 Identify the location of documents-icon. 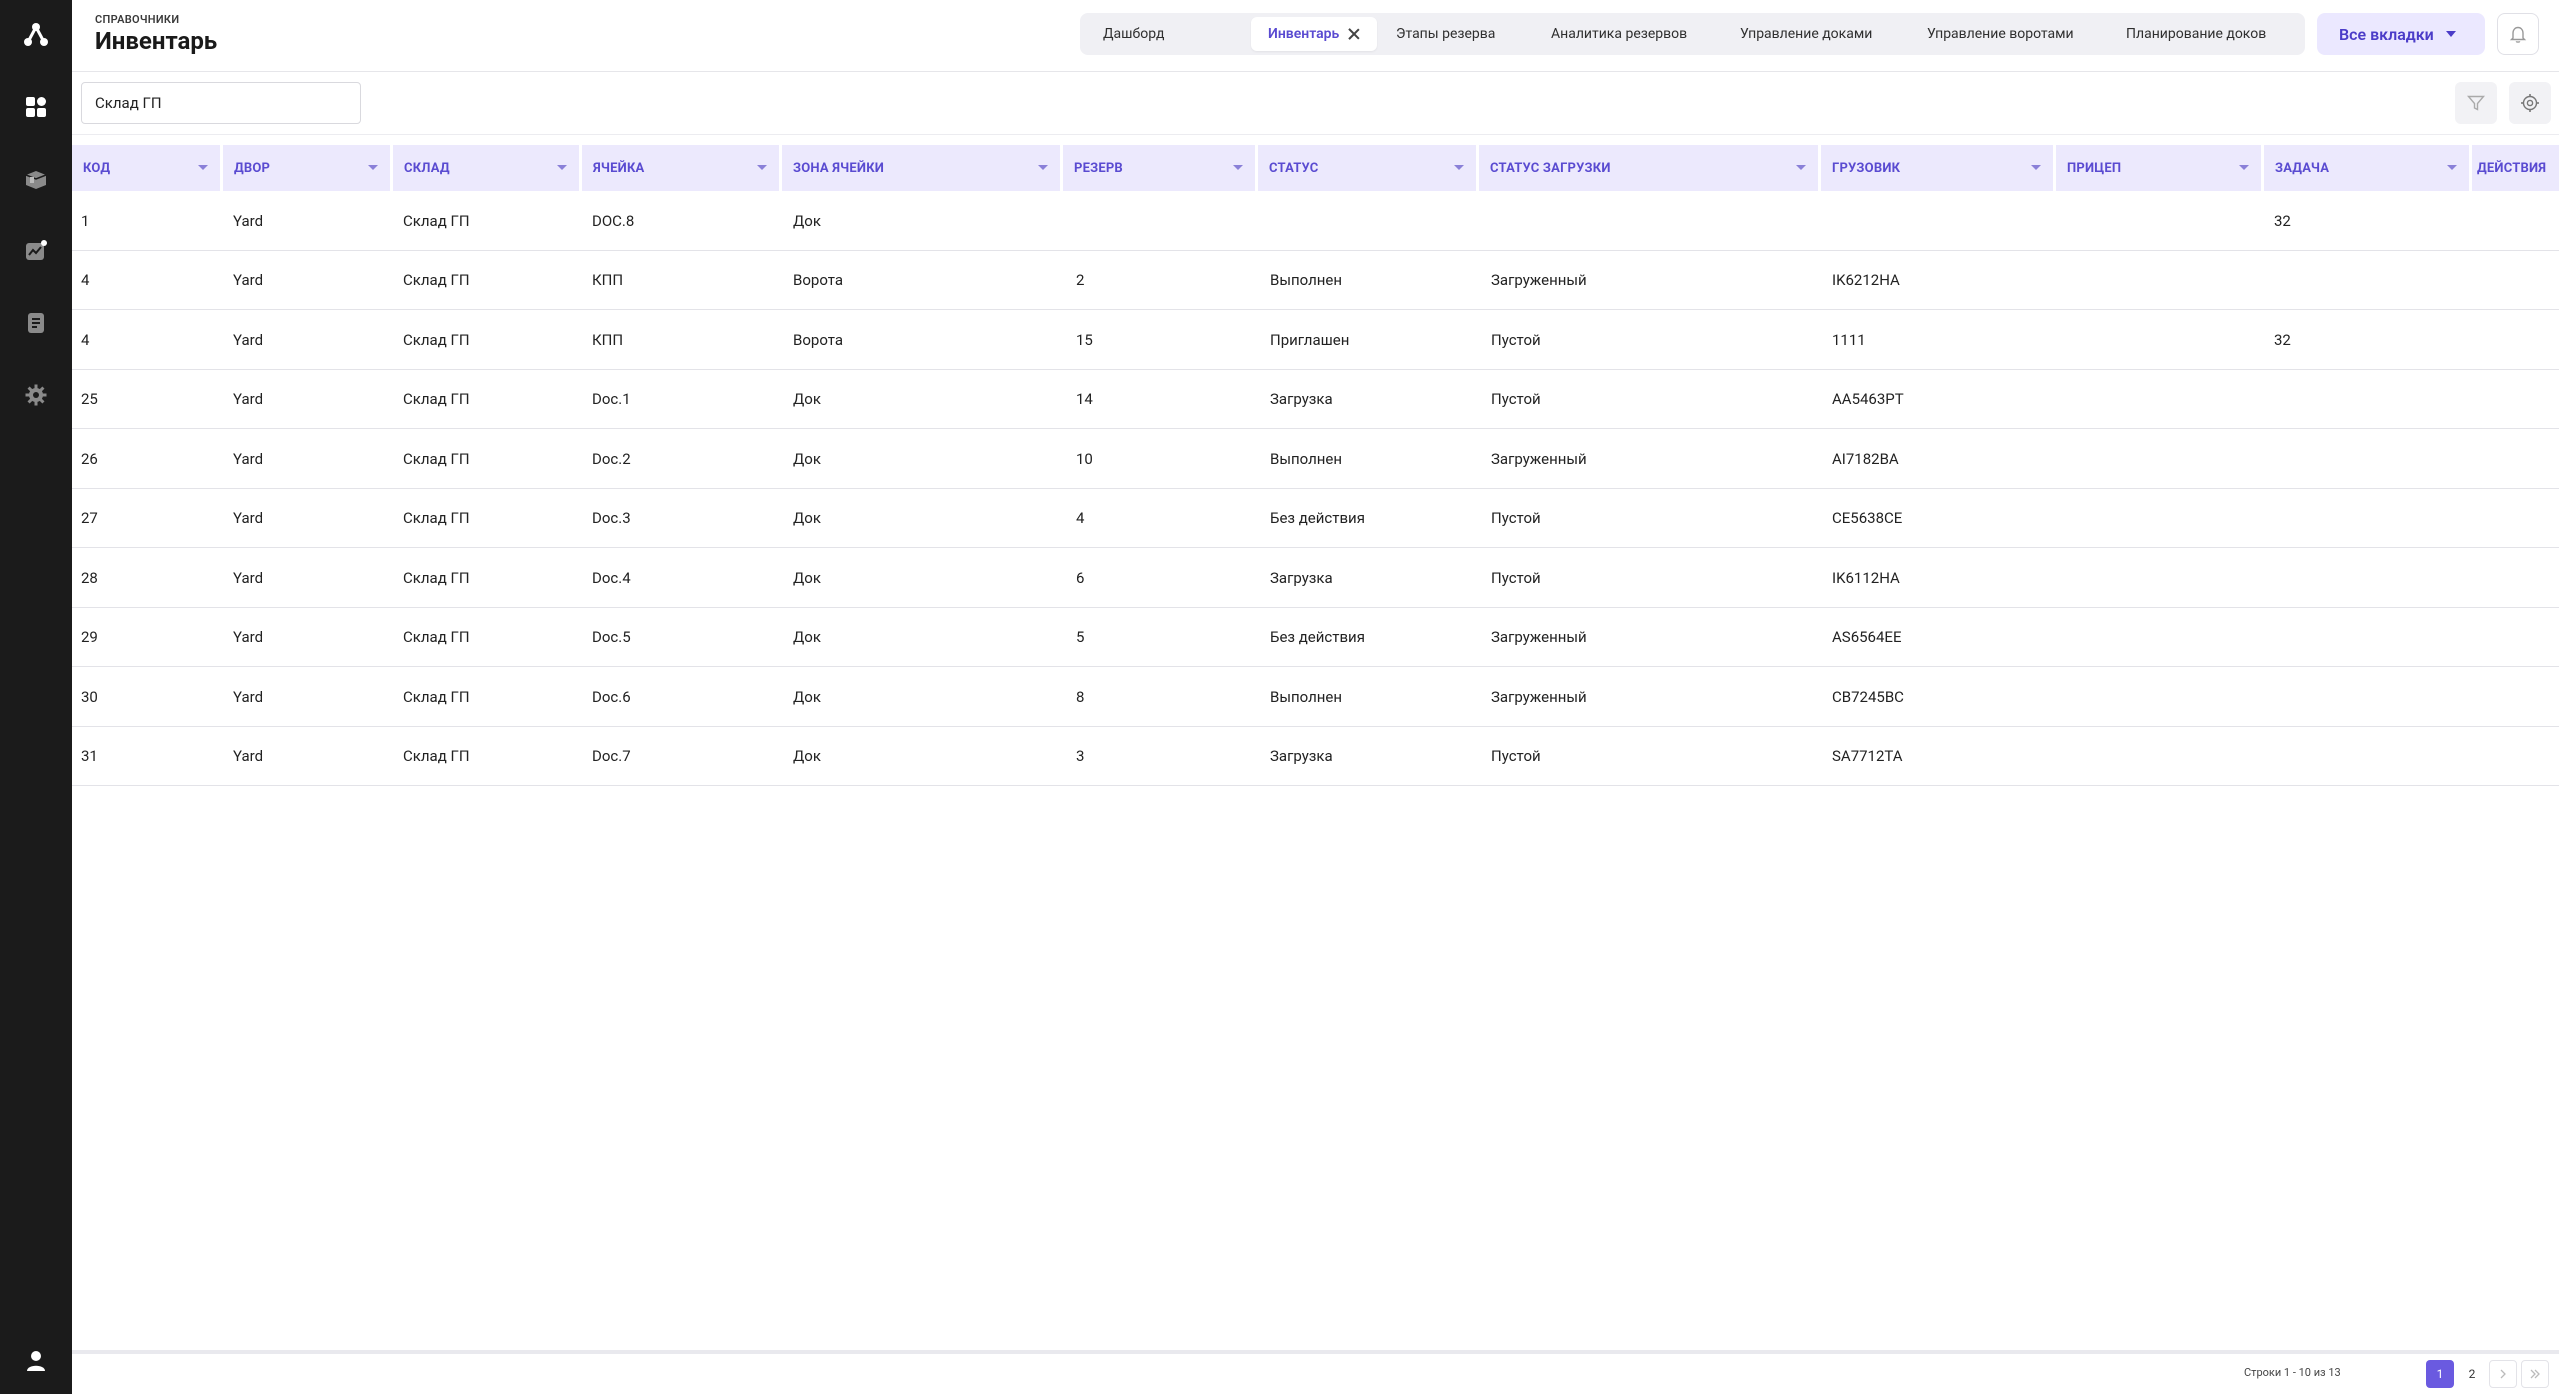
(36, 323).